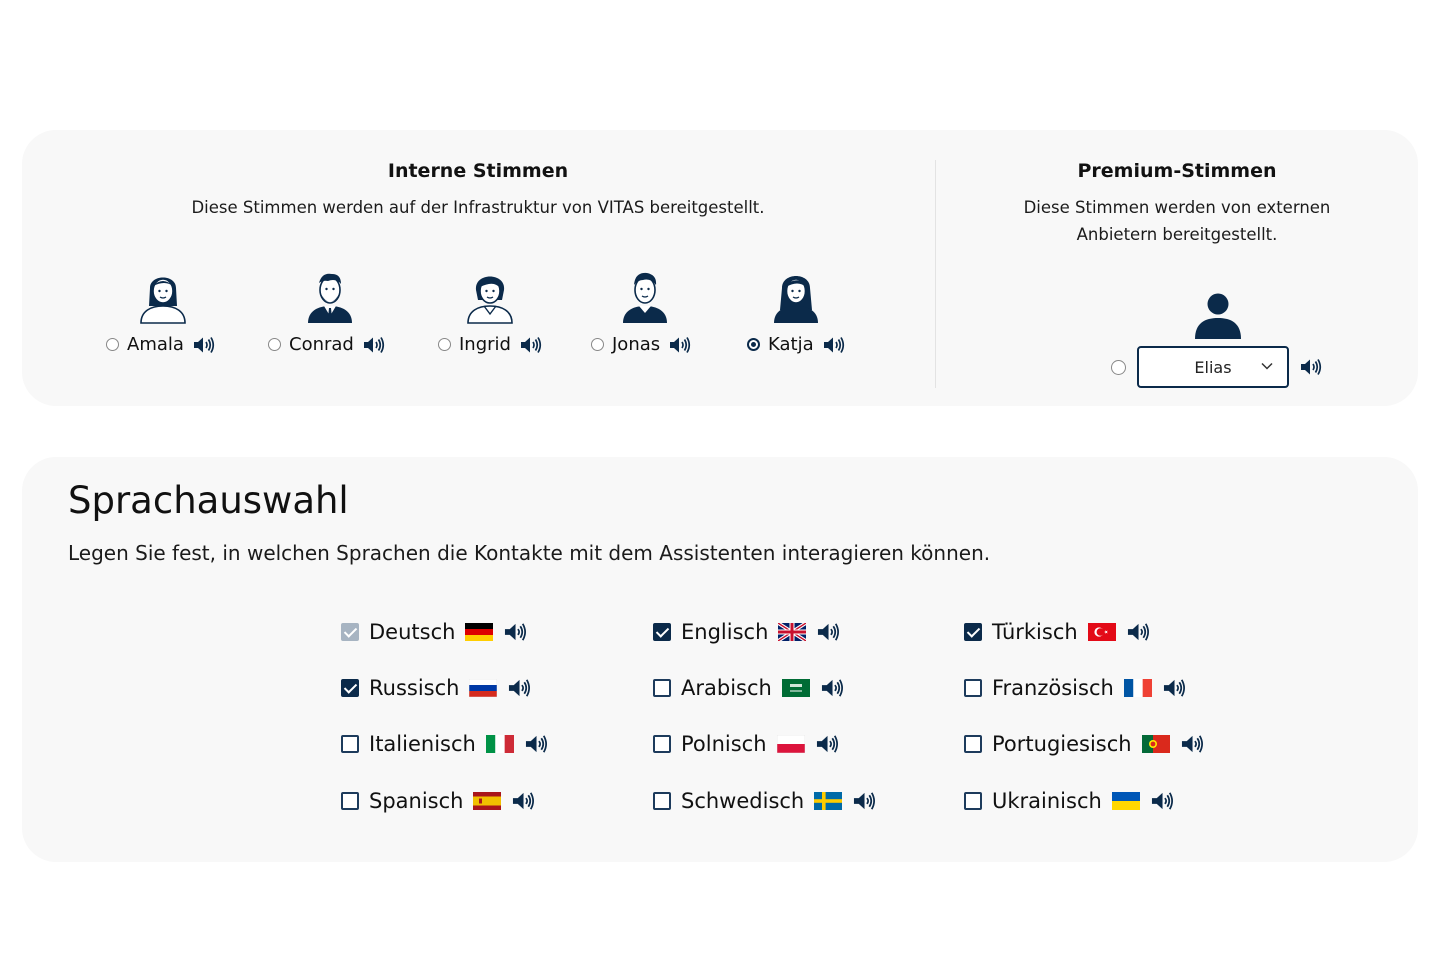  I want to click on language-label-arabisch: Arabisch, so click(726, 688).